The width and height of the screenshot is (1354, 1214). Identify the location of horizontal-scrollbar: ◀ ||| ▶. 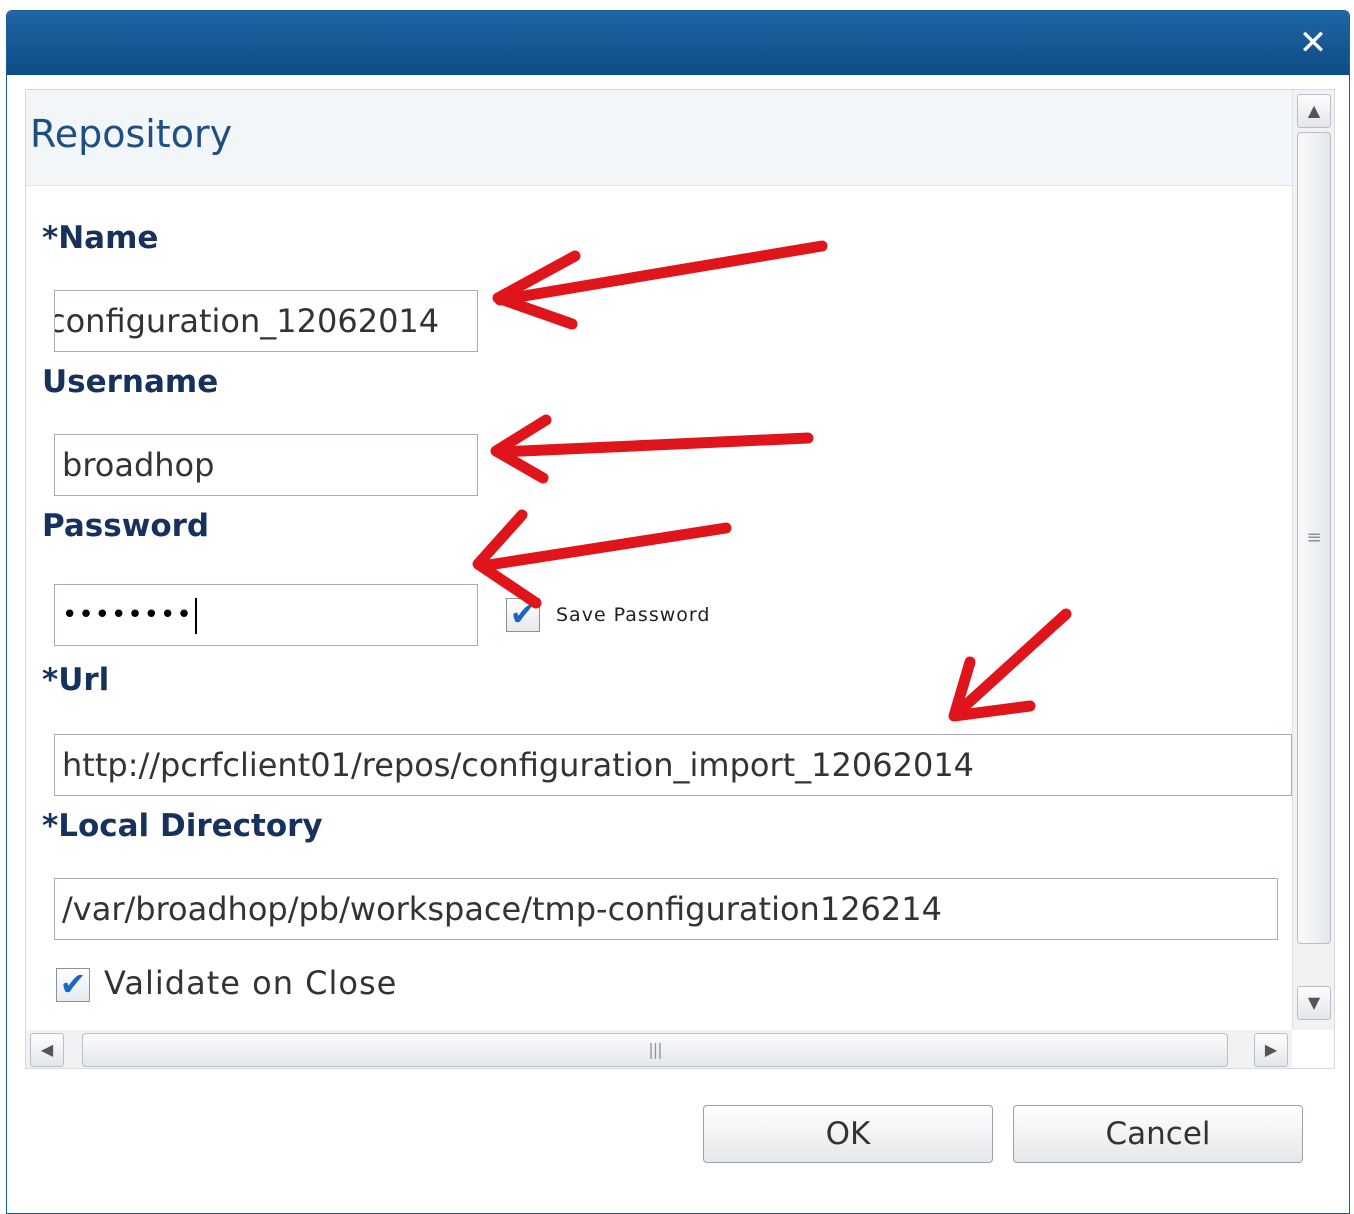
(659, 1049).